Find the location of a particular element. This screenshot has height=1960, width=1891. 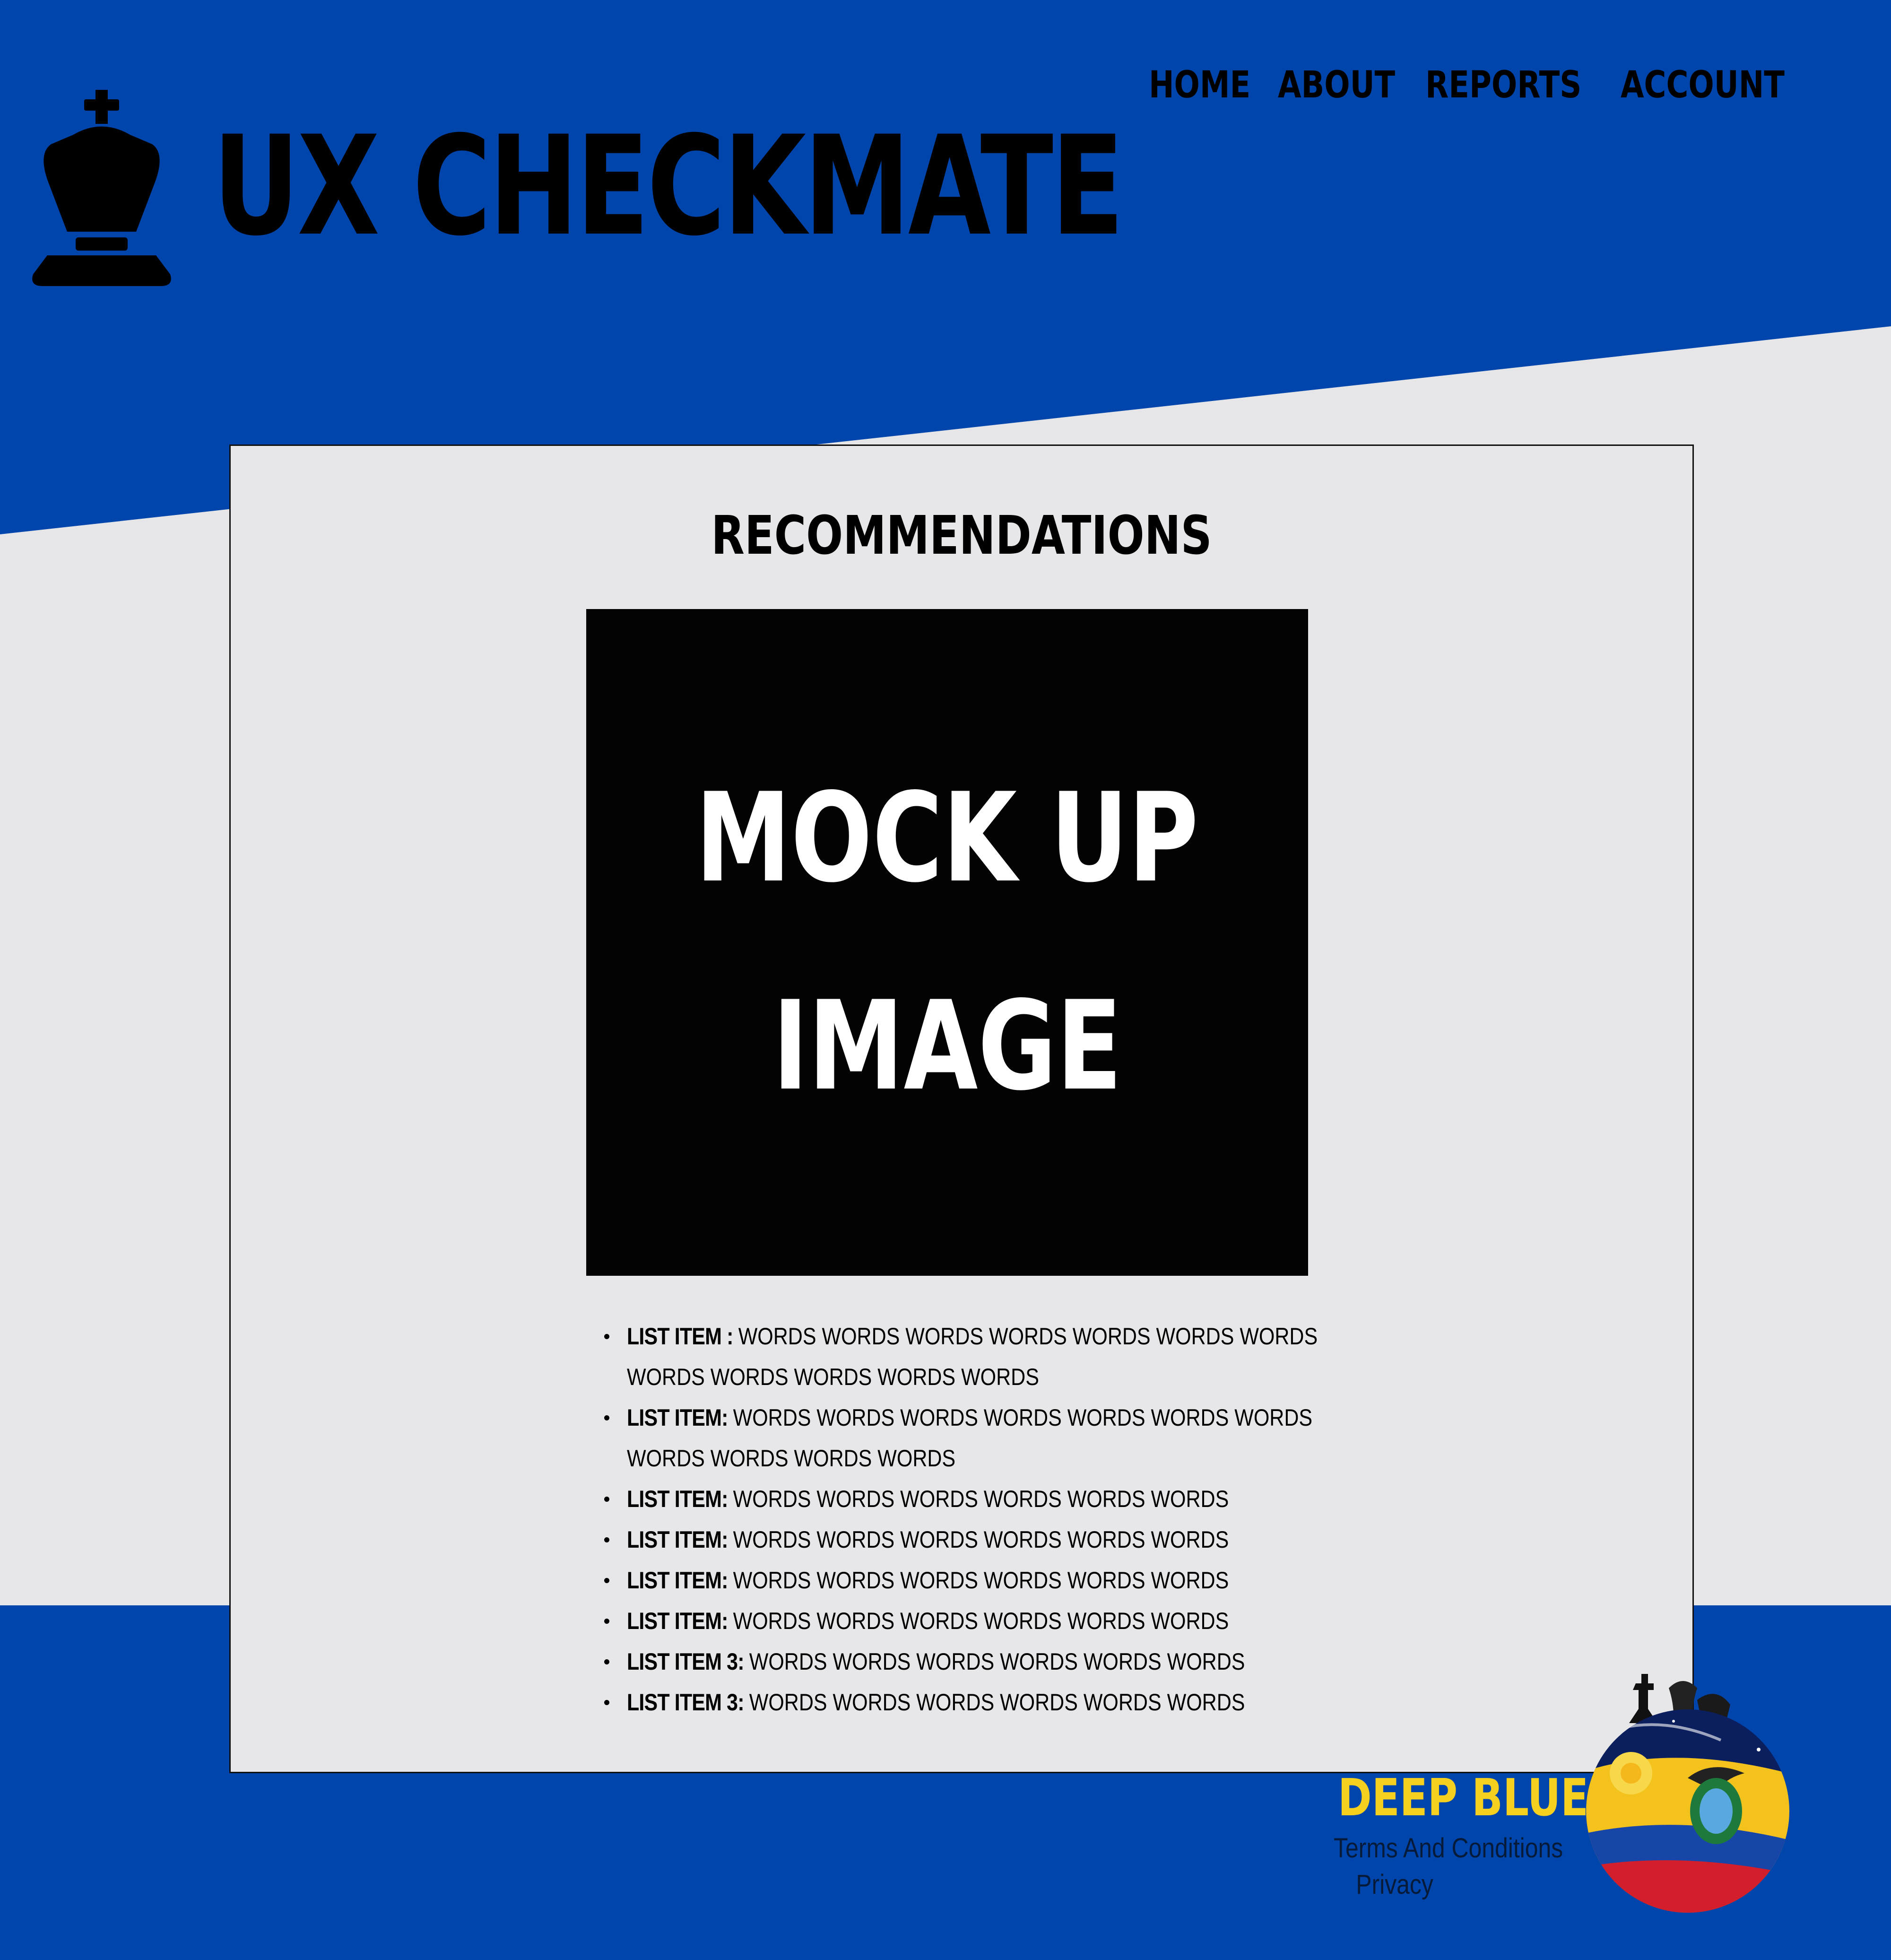

nav-home: HOME is located at coordinates (1199, 85).